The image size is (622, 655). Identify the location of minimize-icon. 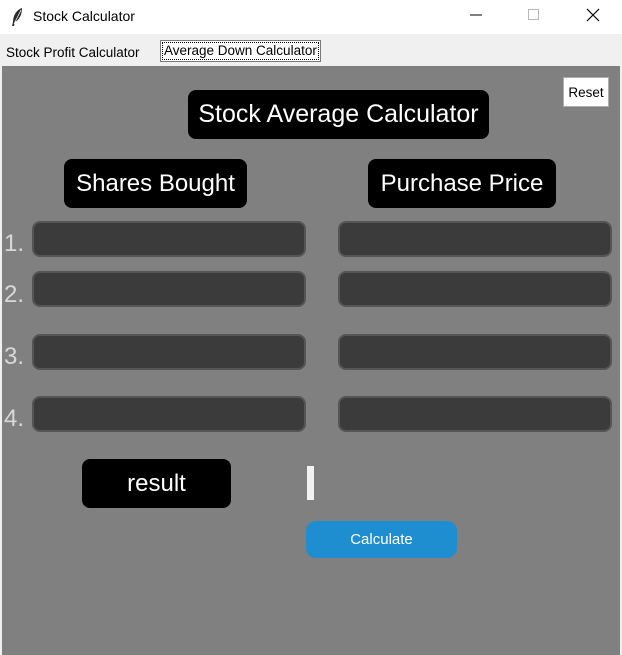
(476, 17).